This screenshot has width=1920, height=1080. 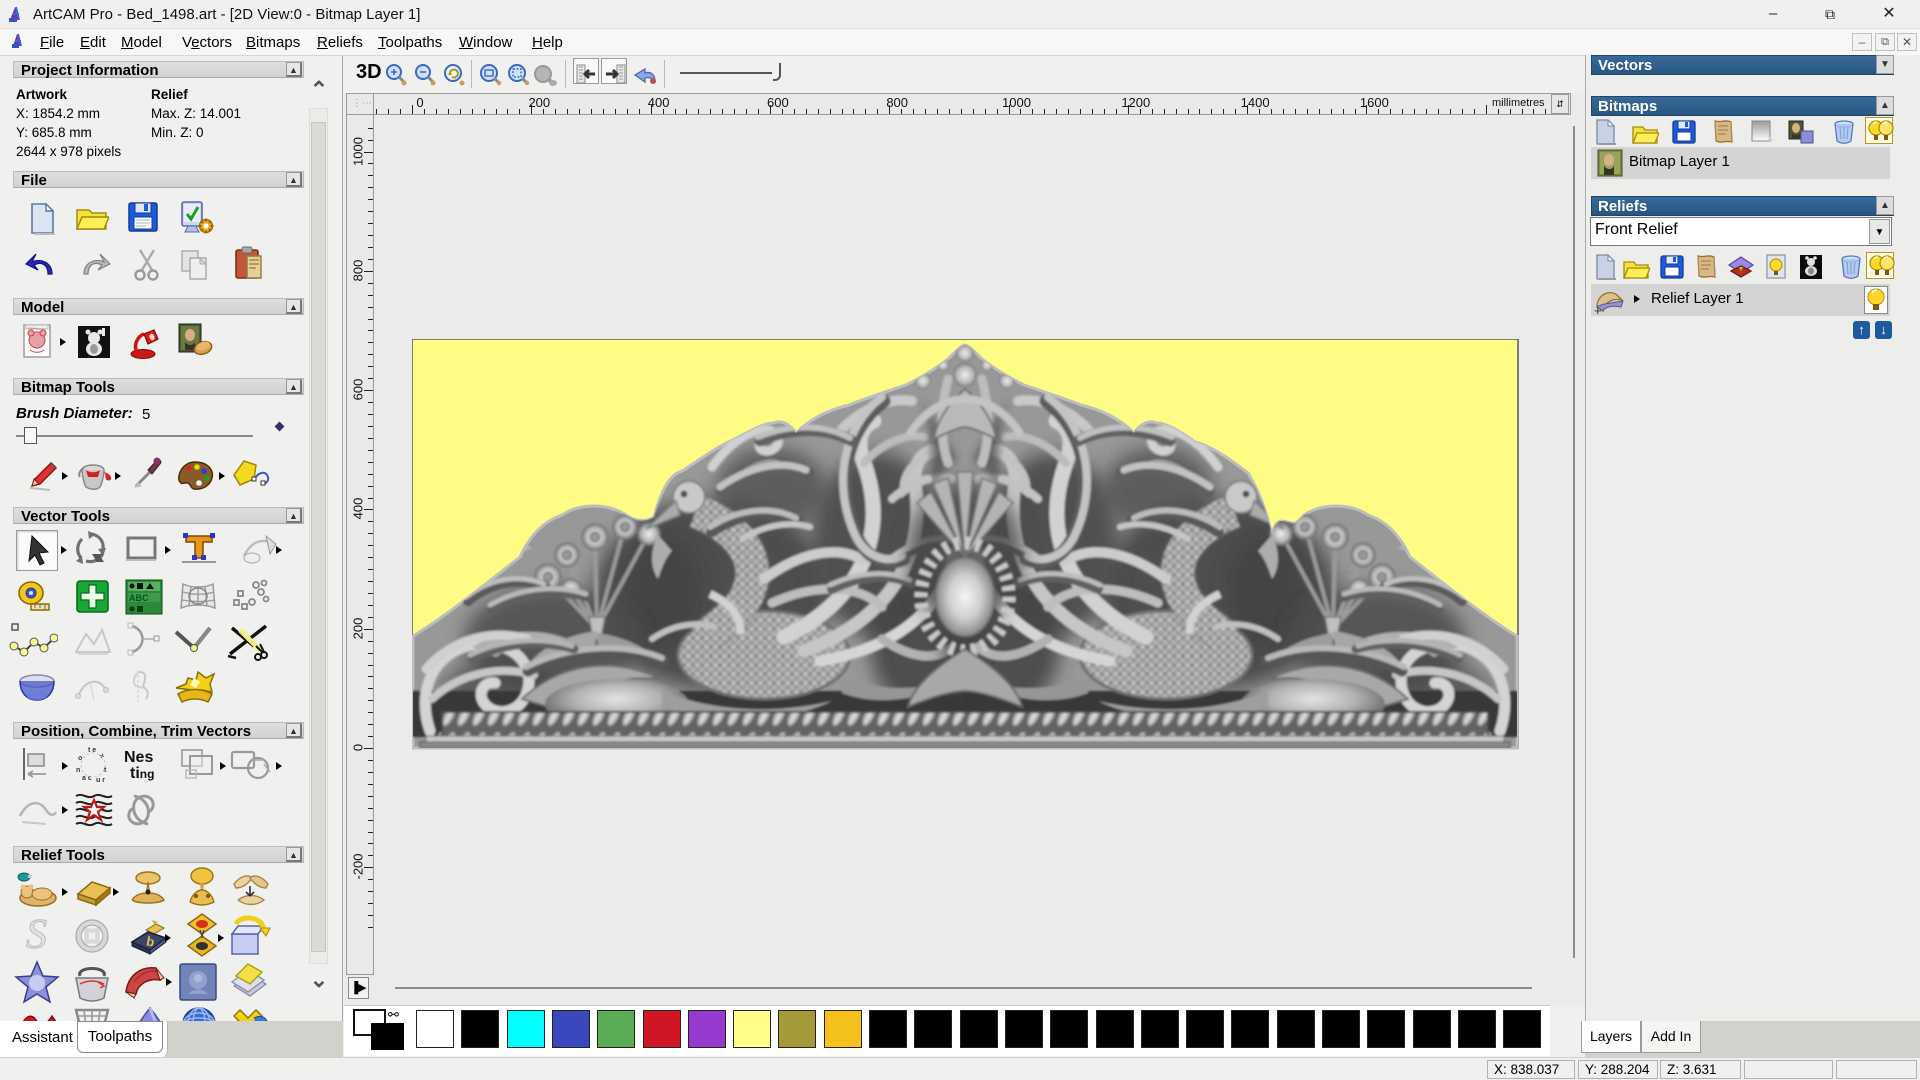 What do you see at coordinates (105, 770) in the screenshot?
I see `svg-text: t` at bounding box center [105, 770].